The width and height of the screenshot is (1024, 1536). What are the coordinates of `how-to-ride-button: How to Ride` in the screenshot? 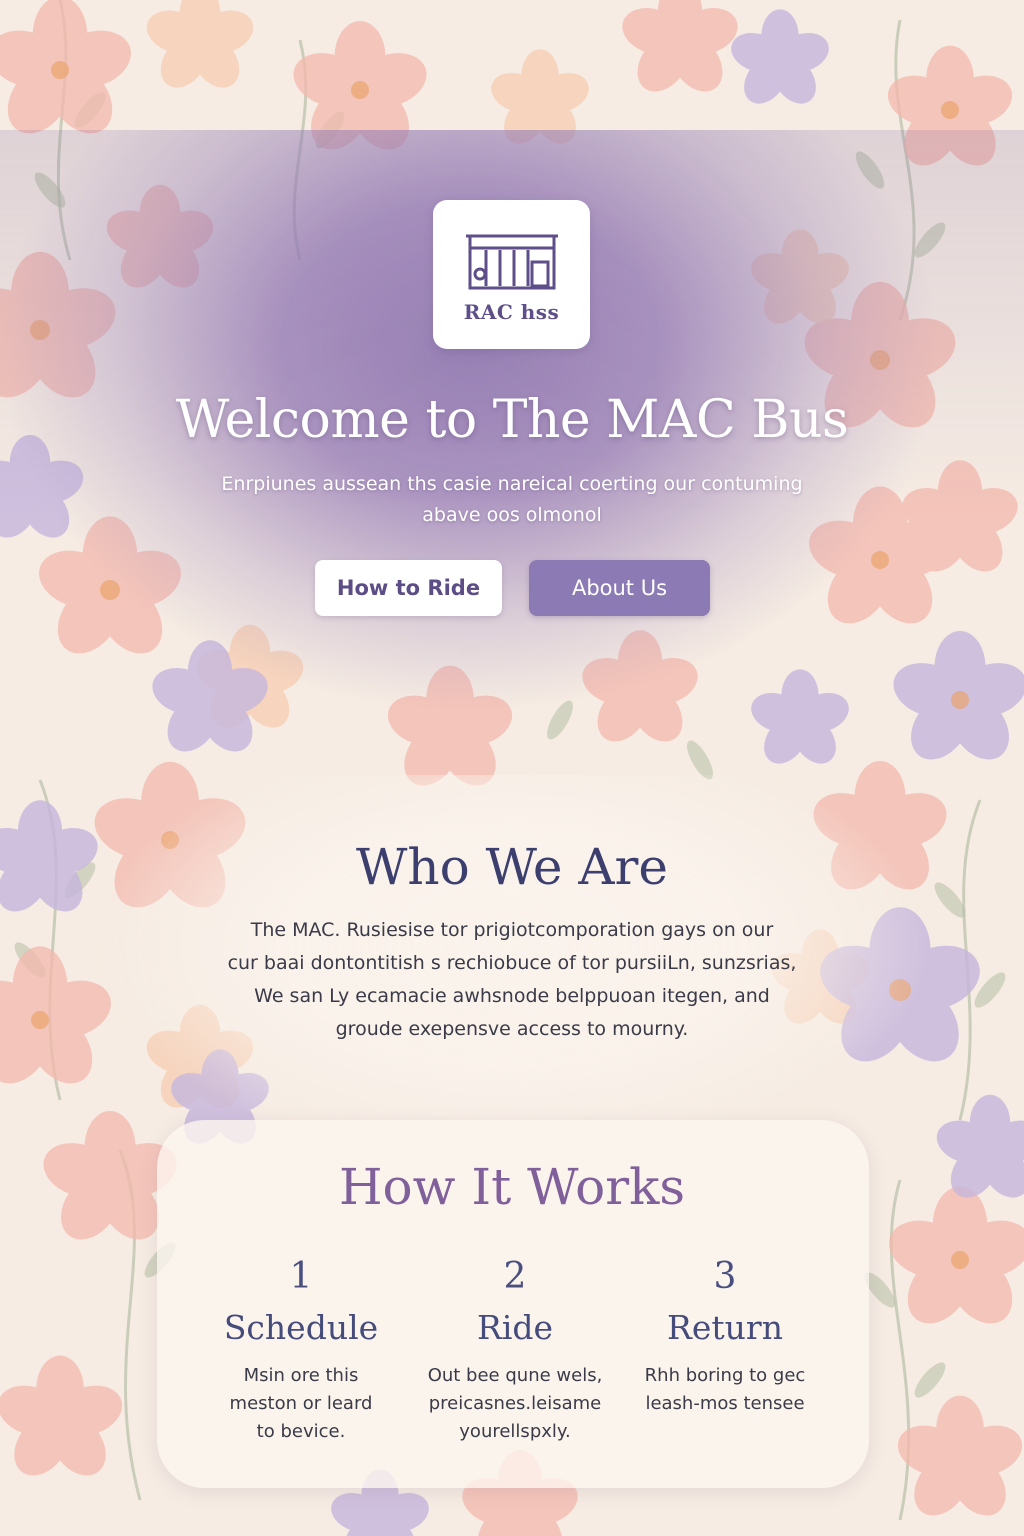 It's located at (408, 588).